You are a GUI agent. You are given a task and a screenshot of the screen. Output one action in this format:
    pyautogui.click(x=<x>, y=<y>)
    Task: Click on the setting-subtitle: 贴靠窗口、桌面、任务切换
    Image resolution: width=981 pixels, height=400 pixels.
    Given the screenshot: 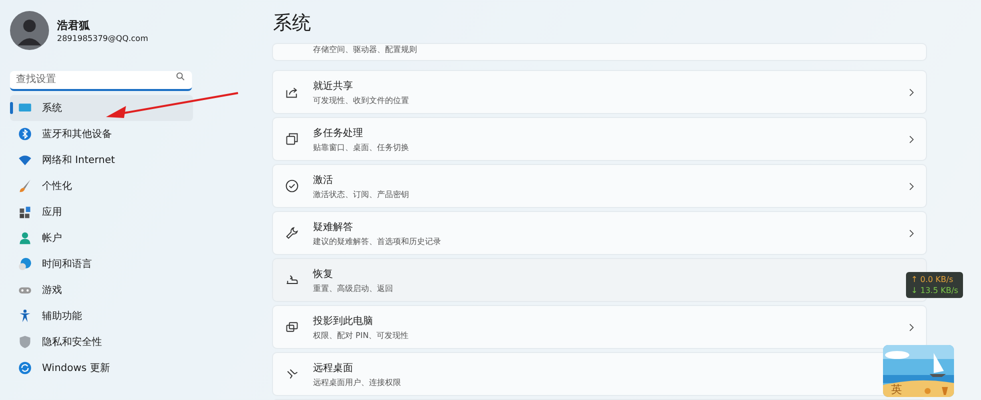 What is the action you would take?
    pyautogui.click(x=361, y=147)
    